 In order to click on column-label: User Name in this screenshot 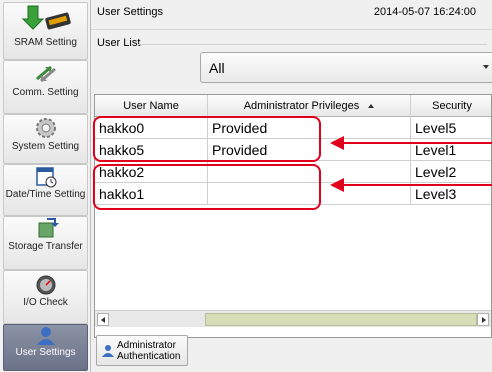, I will do `click(151, 106)`.